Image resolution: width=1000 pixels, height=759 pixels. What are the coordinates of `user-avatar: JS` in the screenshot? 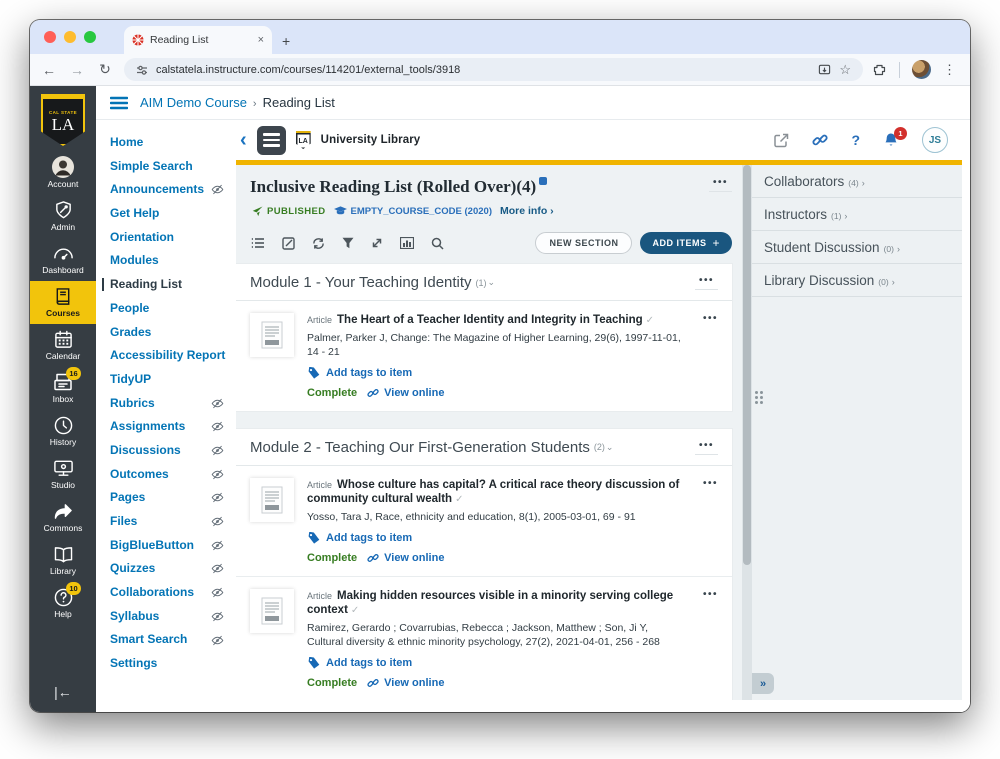 It's located at (935, 140).